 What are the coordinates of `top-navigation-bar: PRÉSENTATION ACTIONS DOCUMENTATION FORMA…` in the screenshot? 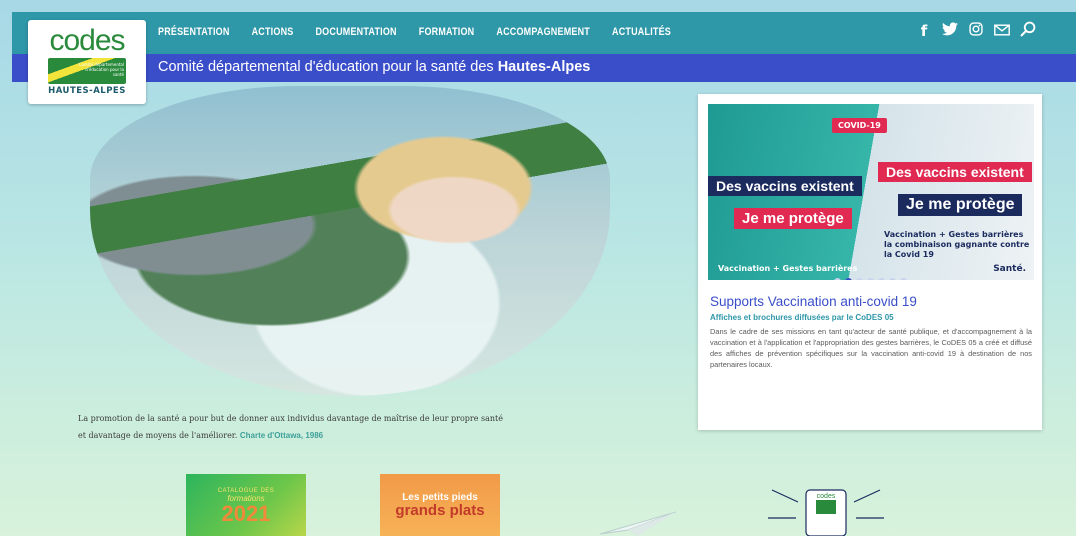 It's located at (544, 33).